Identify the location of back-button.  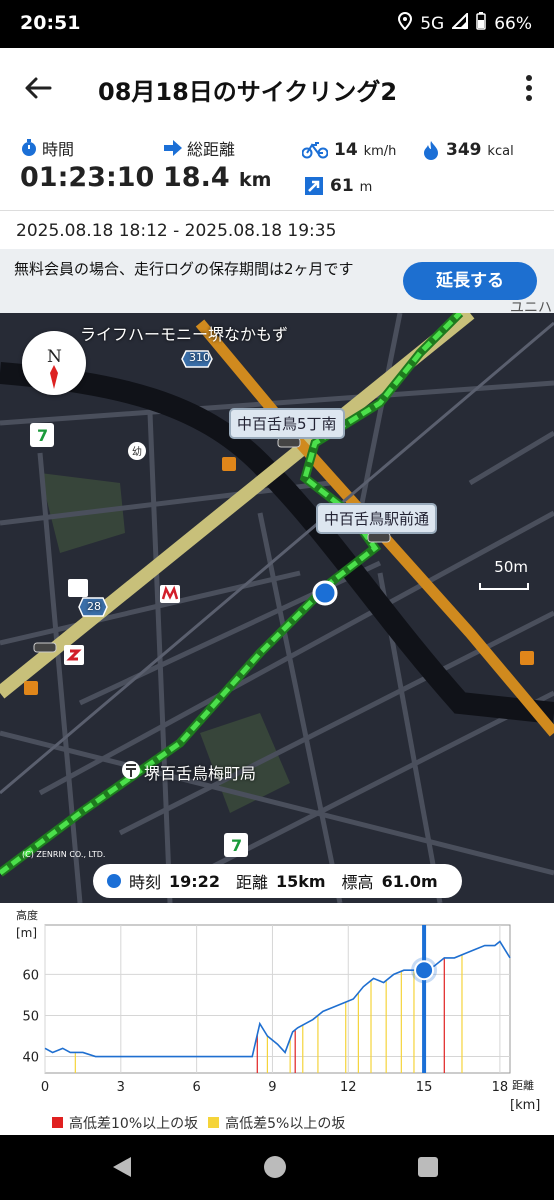
(38, 88).